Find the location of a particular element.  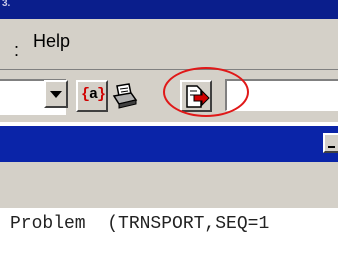

title-bar: 3. is located at coordinates (169, 9).